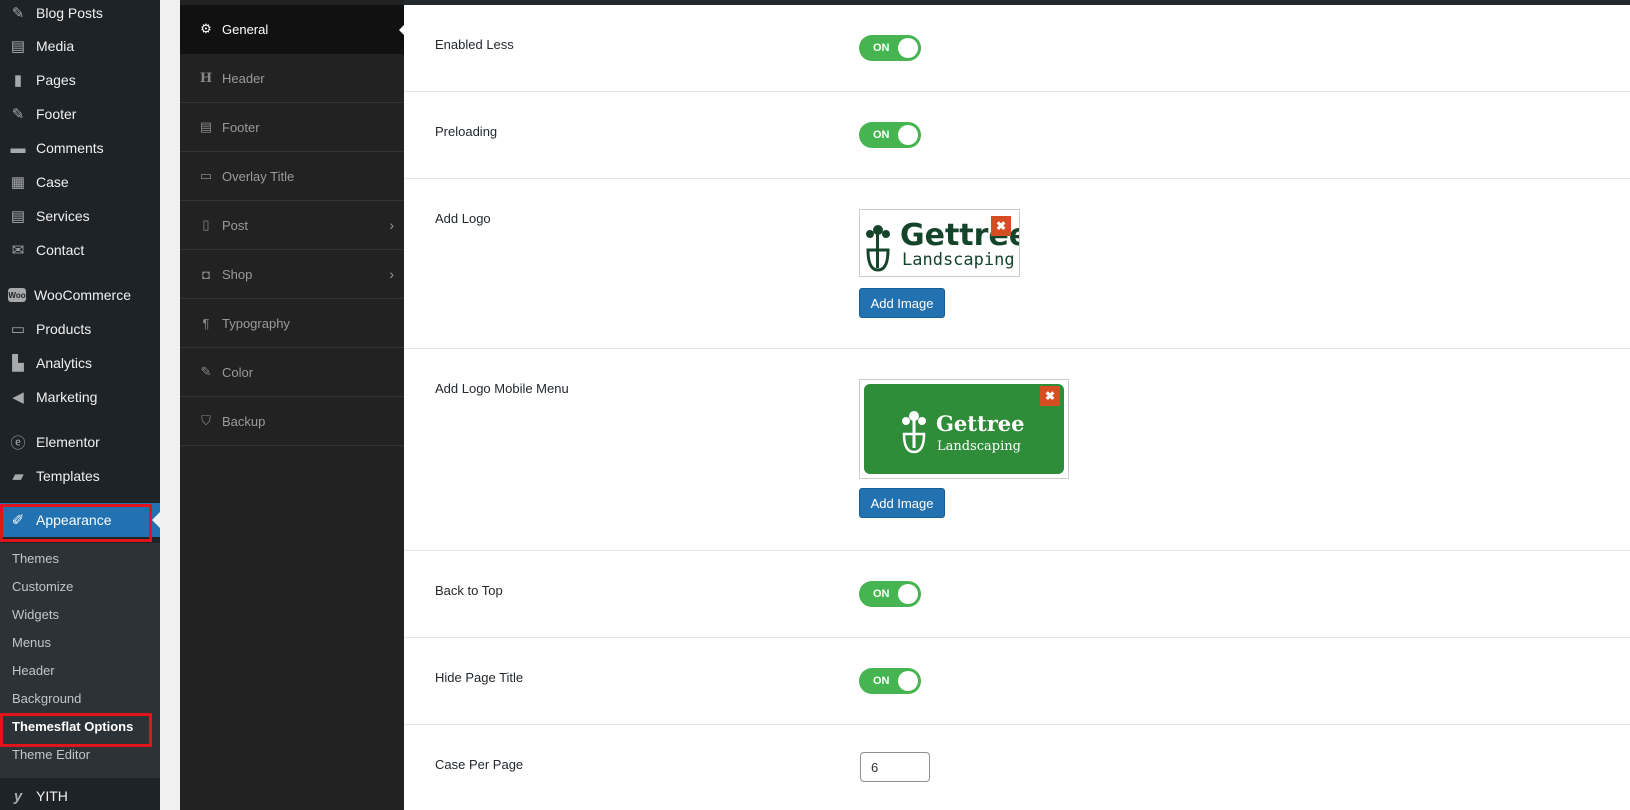 The image size is (1630, 810). I want to click on menu-item-pages: ▮ Pages, so click(80, 80).